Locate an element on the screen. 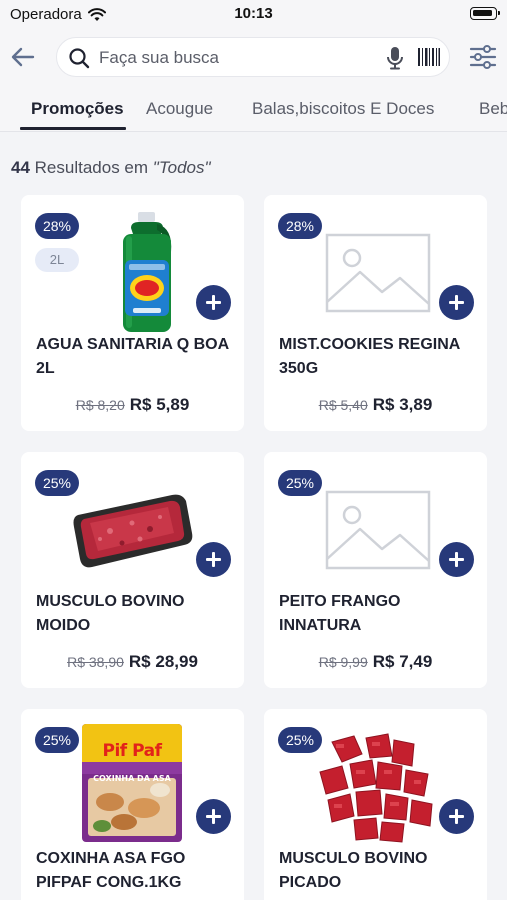  product-image-bleach-bottle is located at coordinates (147, 273).